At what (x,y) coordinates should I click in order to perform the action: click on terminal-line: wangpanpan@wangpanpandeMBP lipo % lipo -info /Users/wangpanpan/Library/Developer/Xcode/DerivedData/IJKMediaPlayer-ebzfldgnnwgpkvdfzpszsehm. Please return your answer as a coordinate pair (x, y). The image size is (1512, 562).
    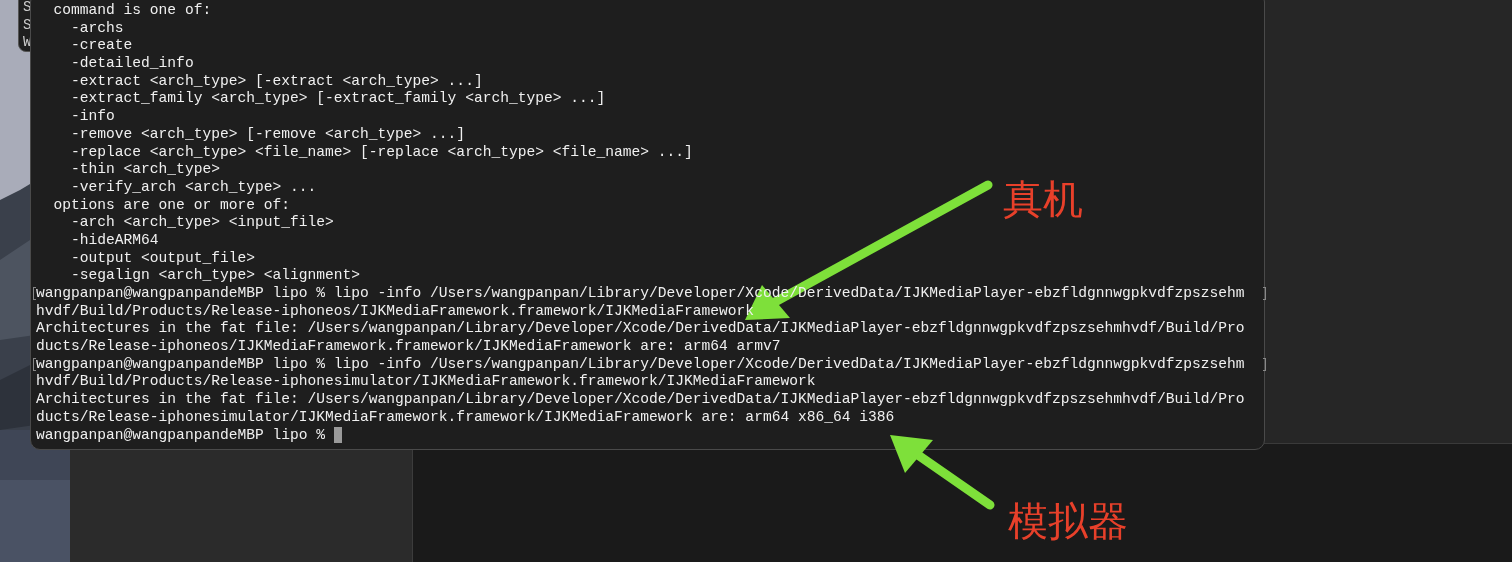
    Looking at the image, I should click on (640, 364).